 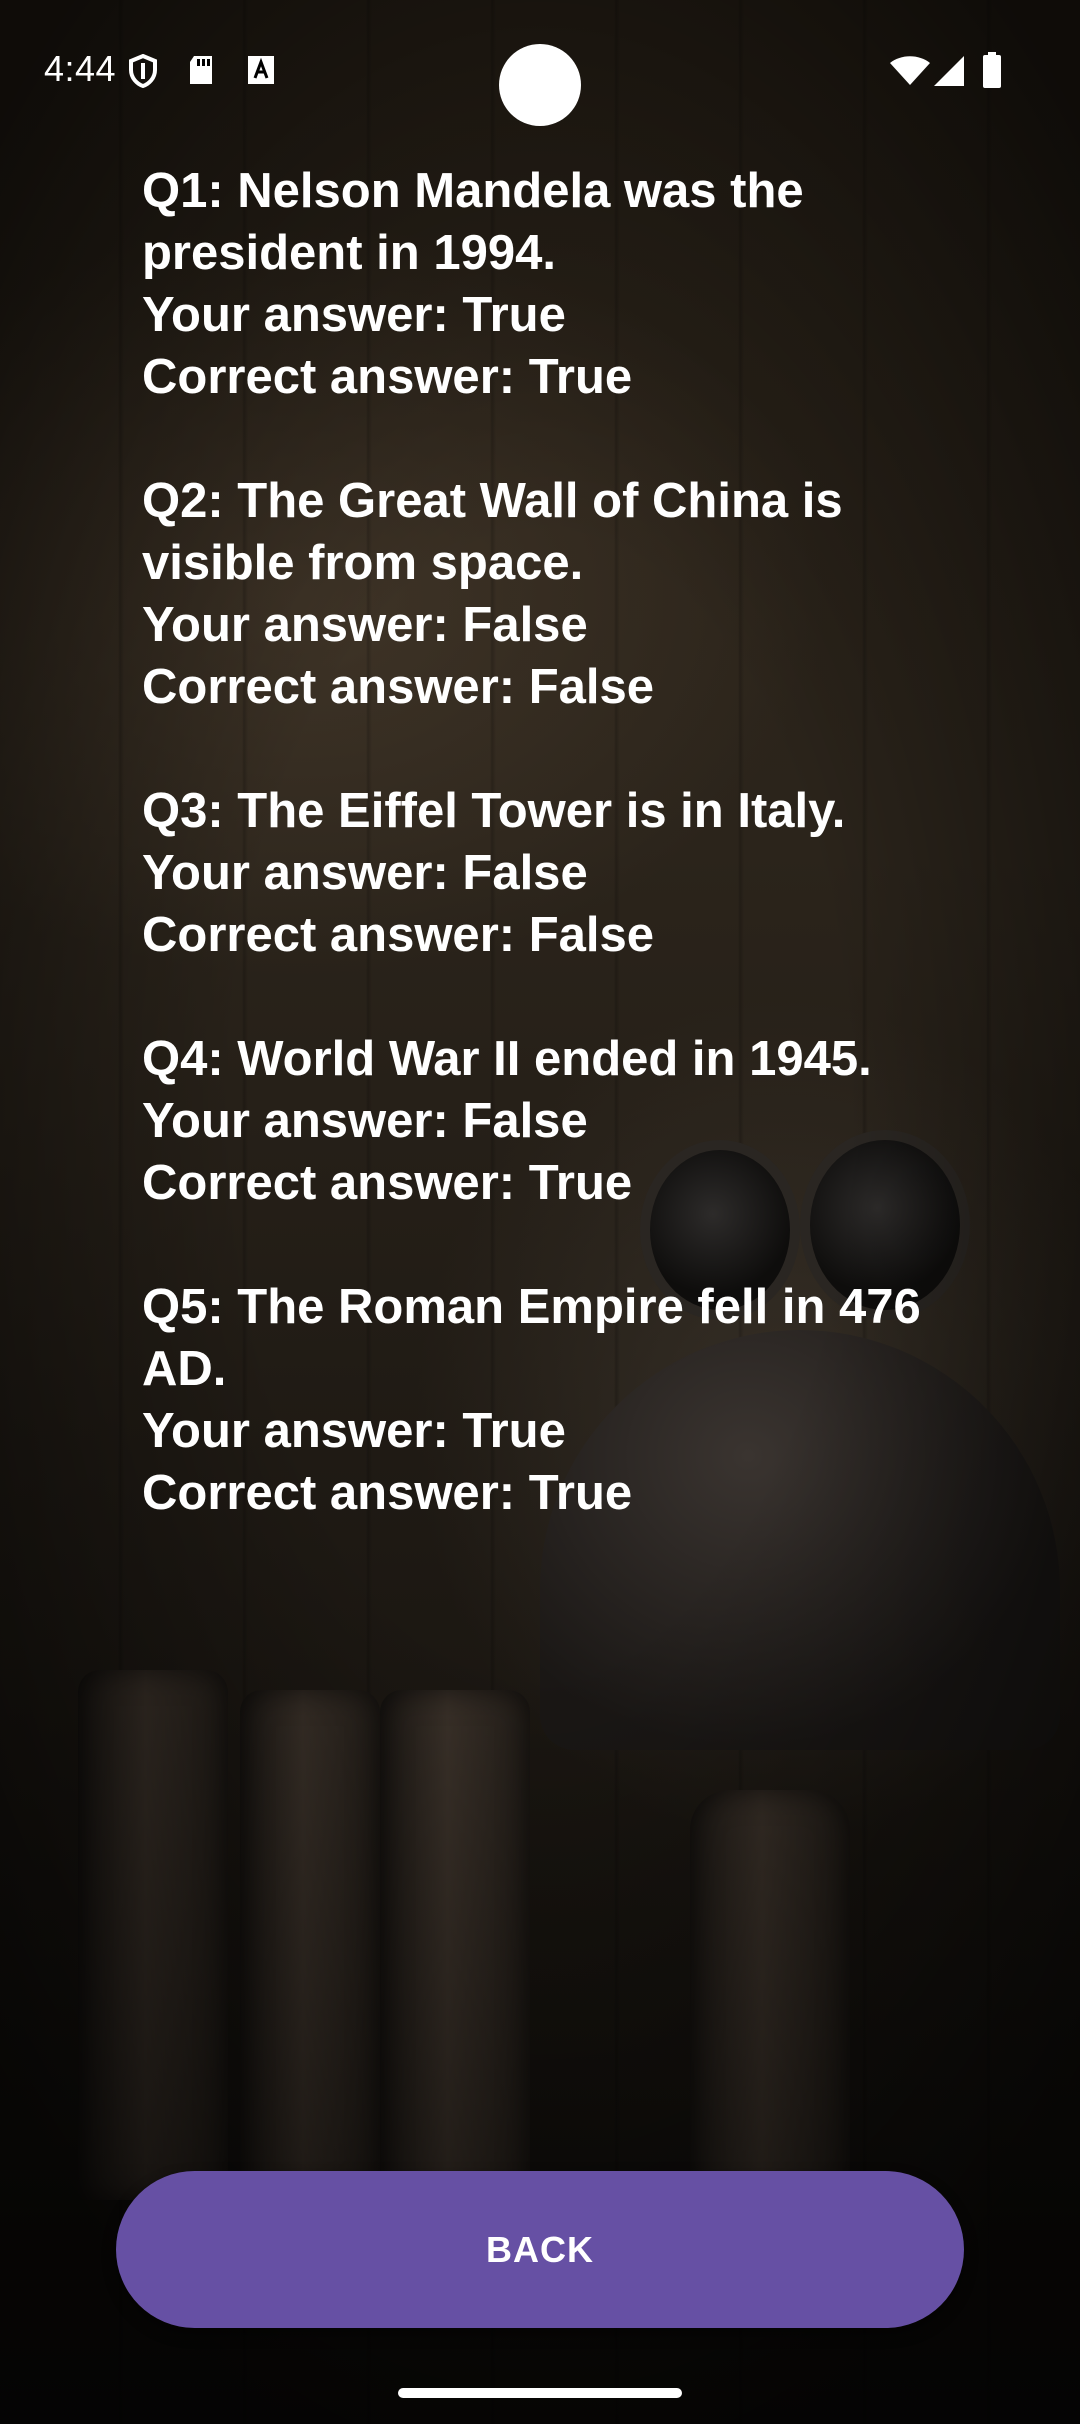 What do you see at coordinates (540, 2249) in the screenshot?
I see `back-button: BACK` at bounding box center [540, 2249].